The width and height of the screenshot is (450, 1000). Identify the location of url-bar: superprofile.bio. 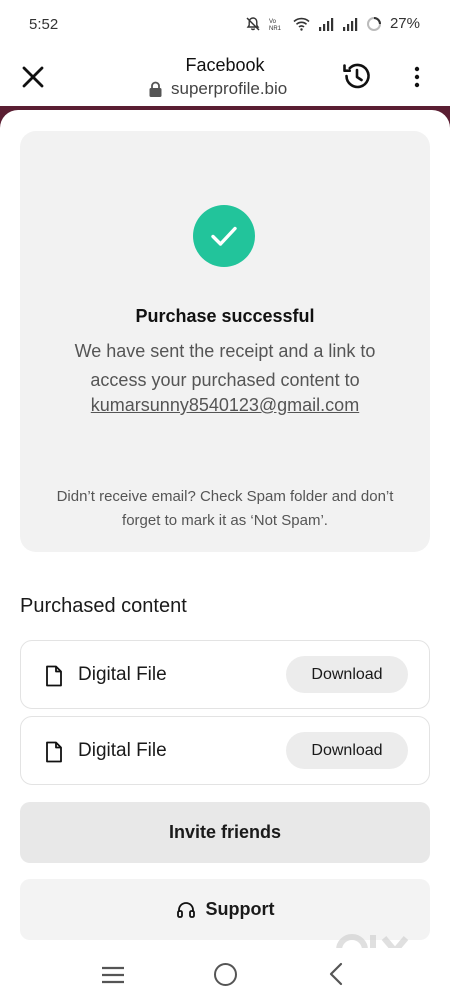
(217, 89).